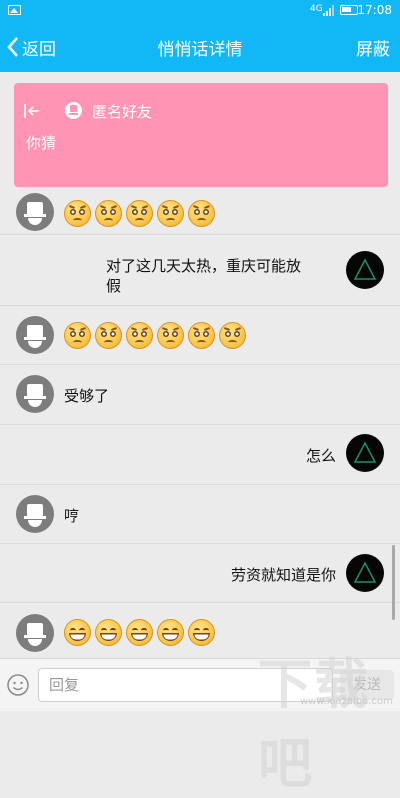 The image size is (400, 798). I want to click on message-row: 劳资就知道是你, so click(200, 573).